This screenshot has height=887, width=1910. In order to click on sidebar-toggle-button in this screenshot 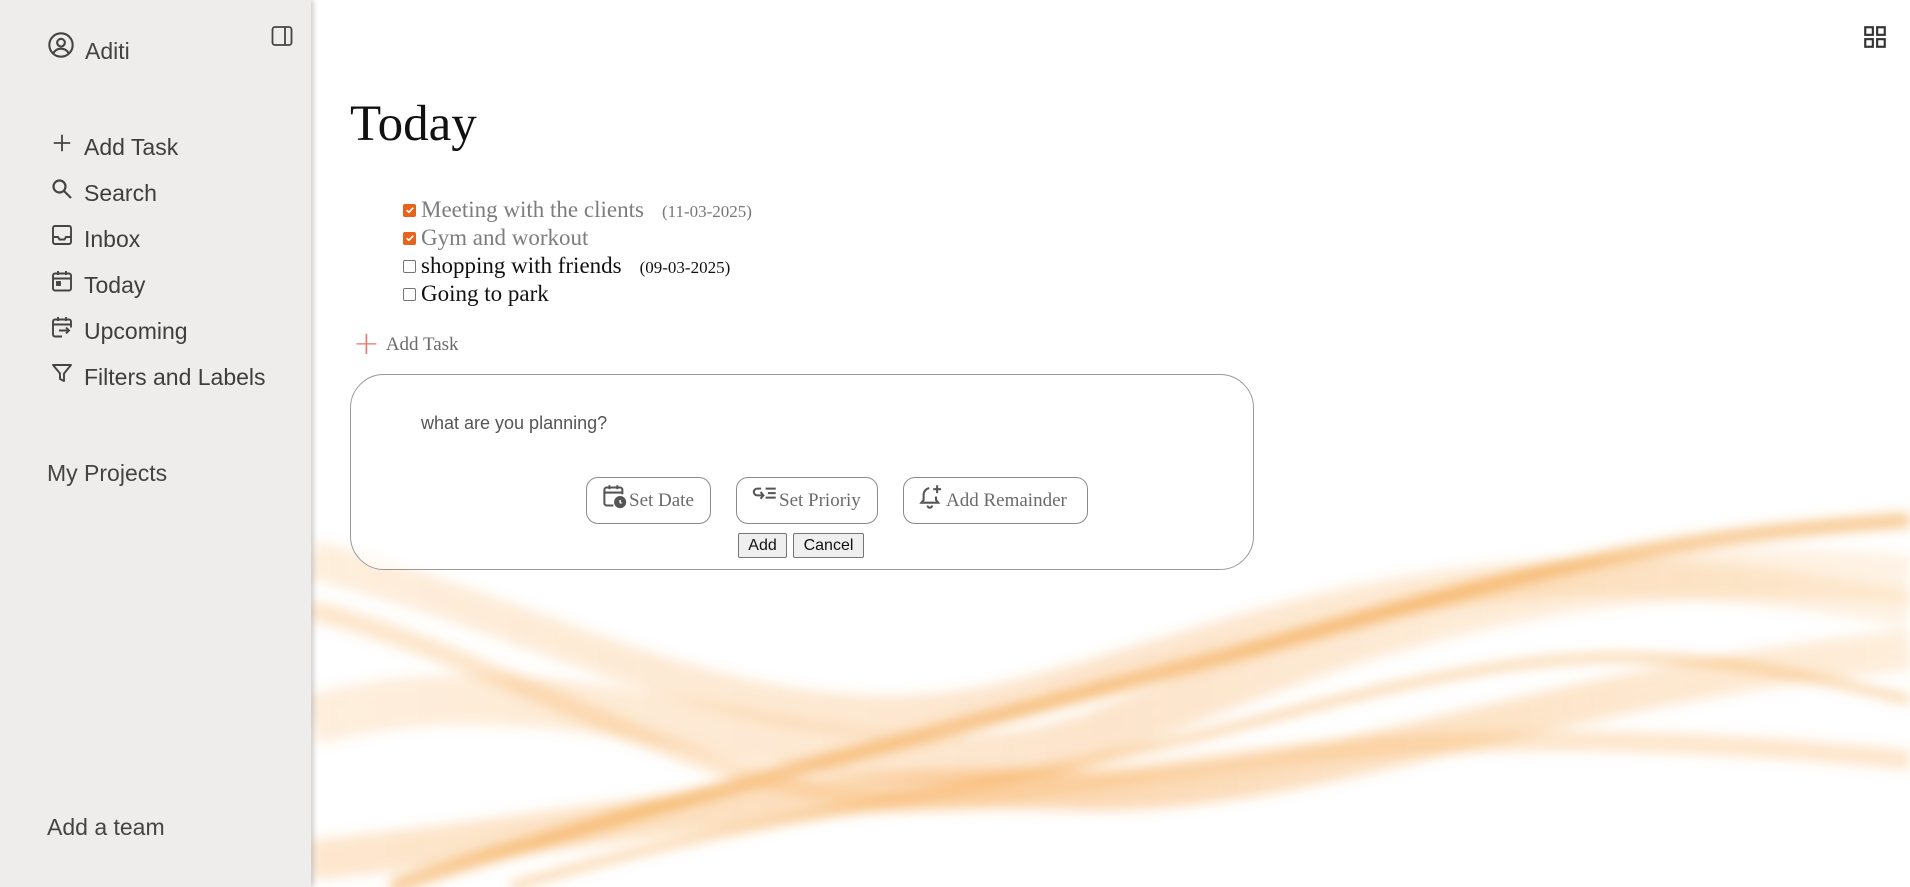, I will do `click(282, 38)`.